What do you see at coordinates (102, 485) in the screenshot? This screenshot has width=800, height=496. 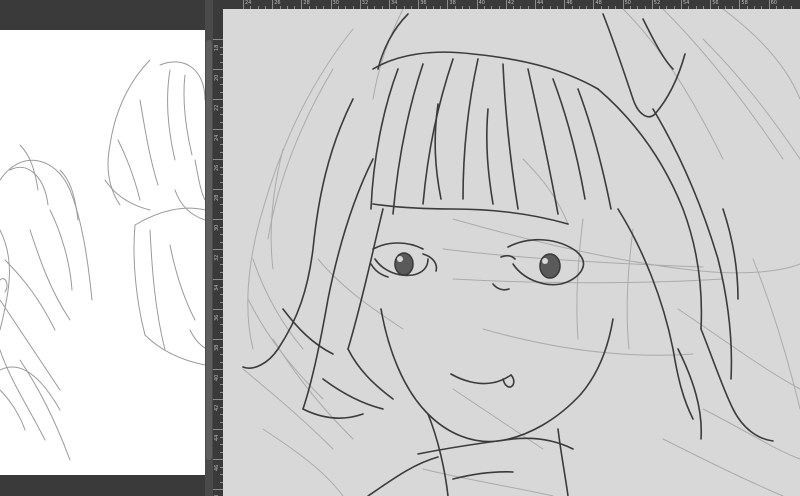 I see `left-panel-statusbar` at bounding box center [102, 485].